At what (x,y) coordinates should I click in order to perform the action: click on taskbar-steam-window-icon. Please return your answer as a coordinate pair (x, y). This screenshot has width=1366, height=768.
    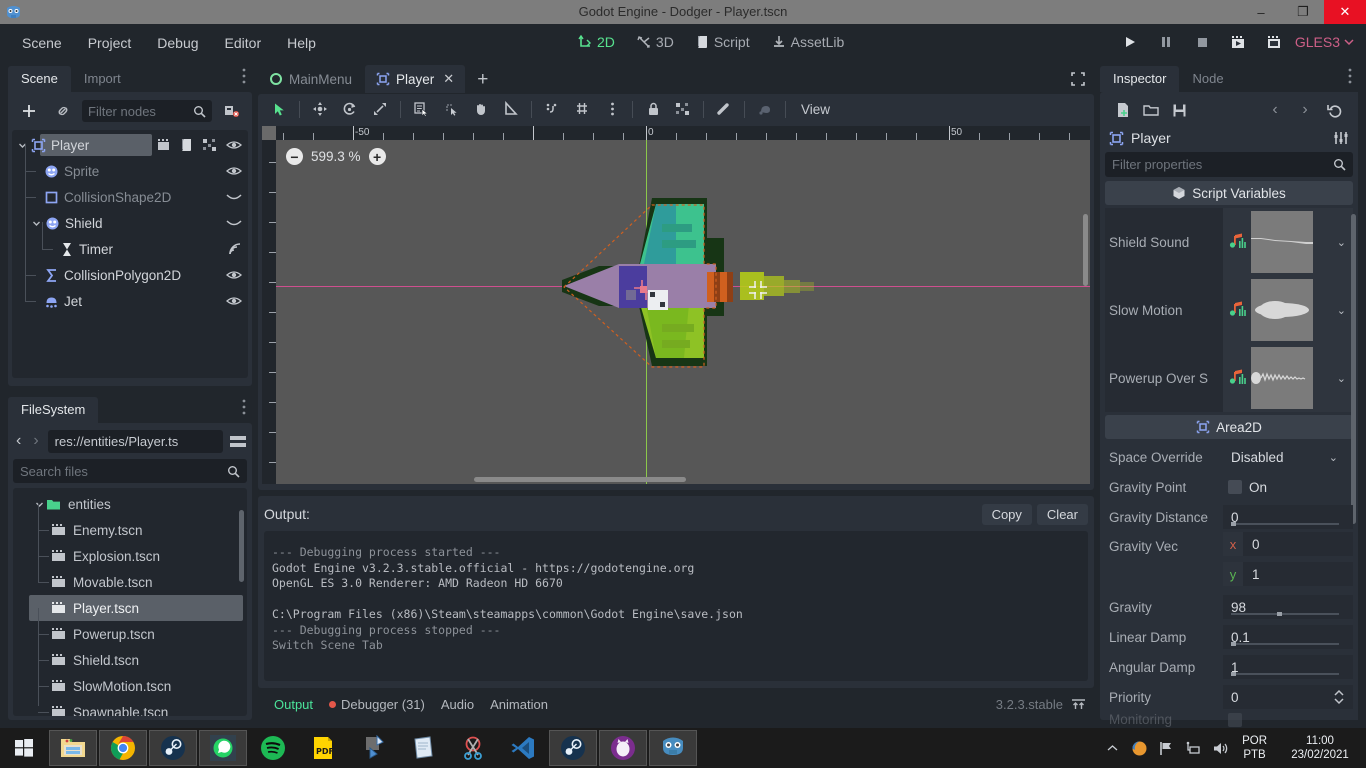
    Looking at the image, I should click on (573, 748).